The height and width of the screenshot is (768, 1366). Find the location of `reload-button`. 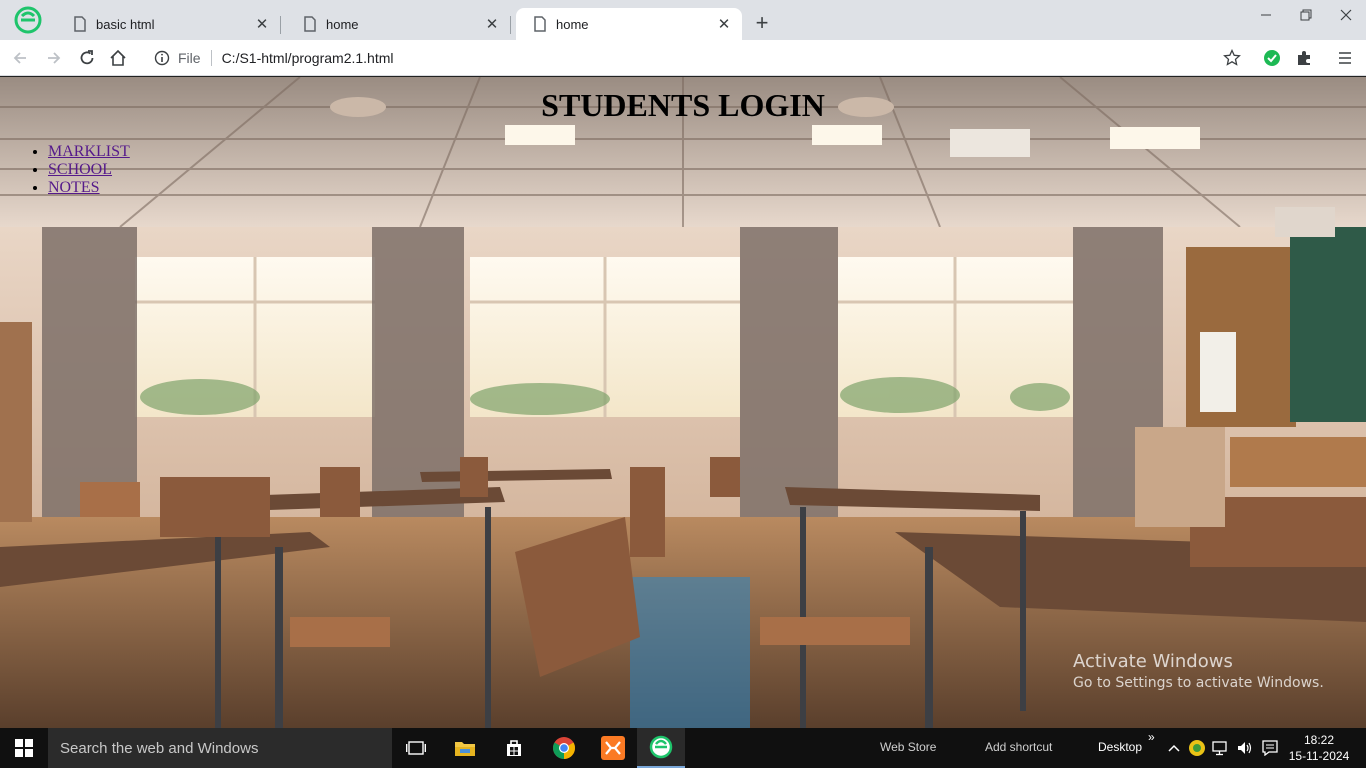

reload-button is located at coordinates (87, 58).